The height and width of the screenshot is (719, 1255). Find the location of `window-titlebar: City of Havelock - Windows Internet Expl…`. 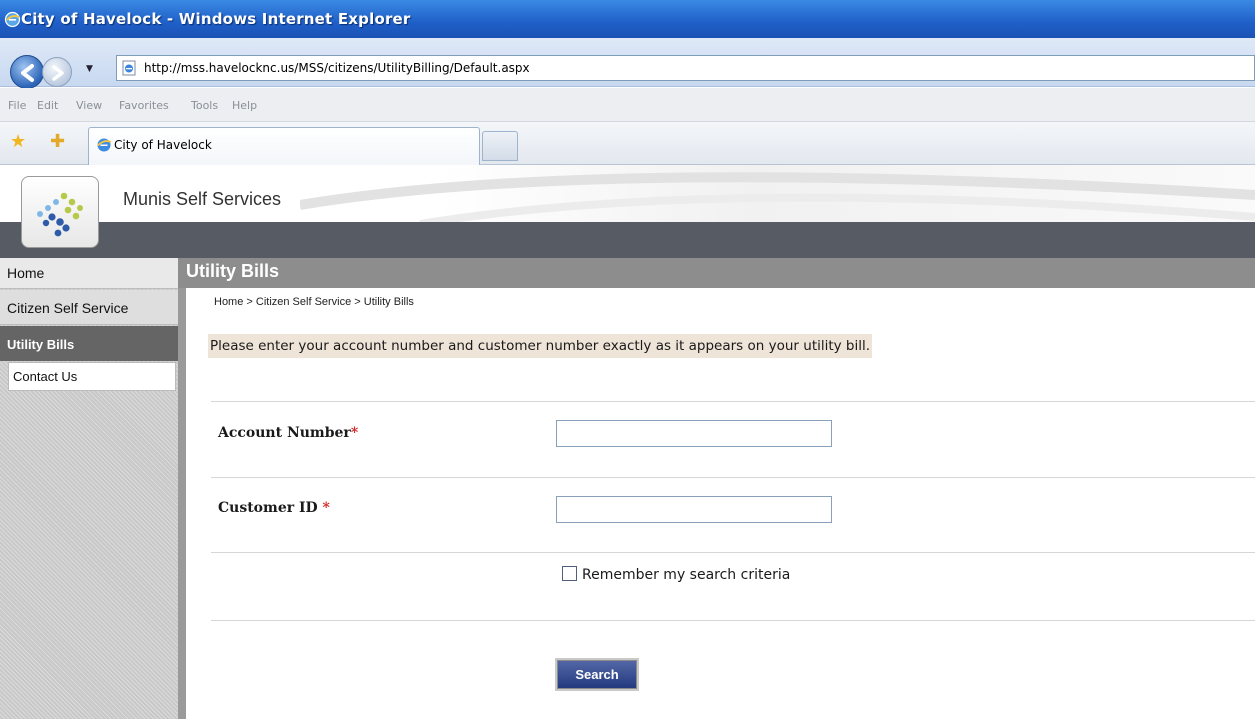

window-titlebar: City of Havelock - Windows Internet Expl… is located at coordinates (627, 19).